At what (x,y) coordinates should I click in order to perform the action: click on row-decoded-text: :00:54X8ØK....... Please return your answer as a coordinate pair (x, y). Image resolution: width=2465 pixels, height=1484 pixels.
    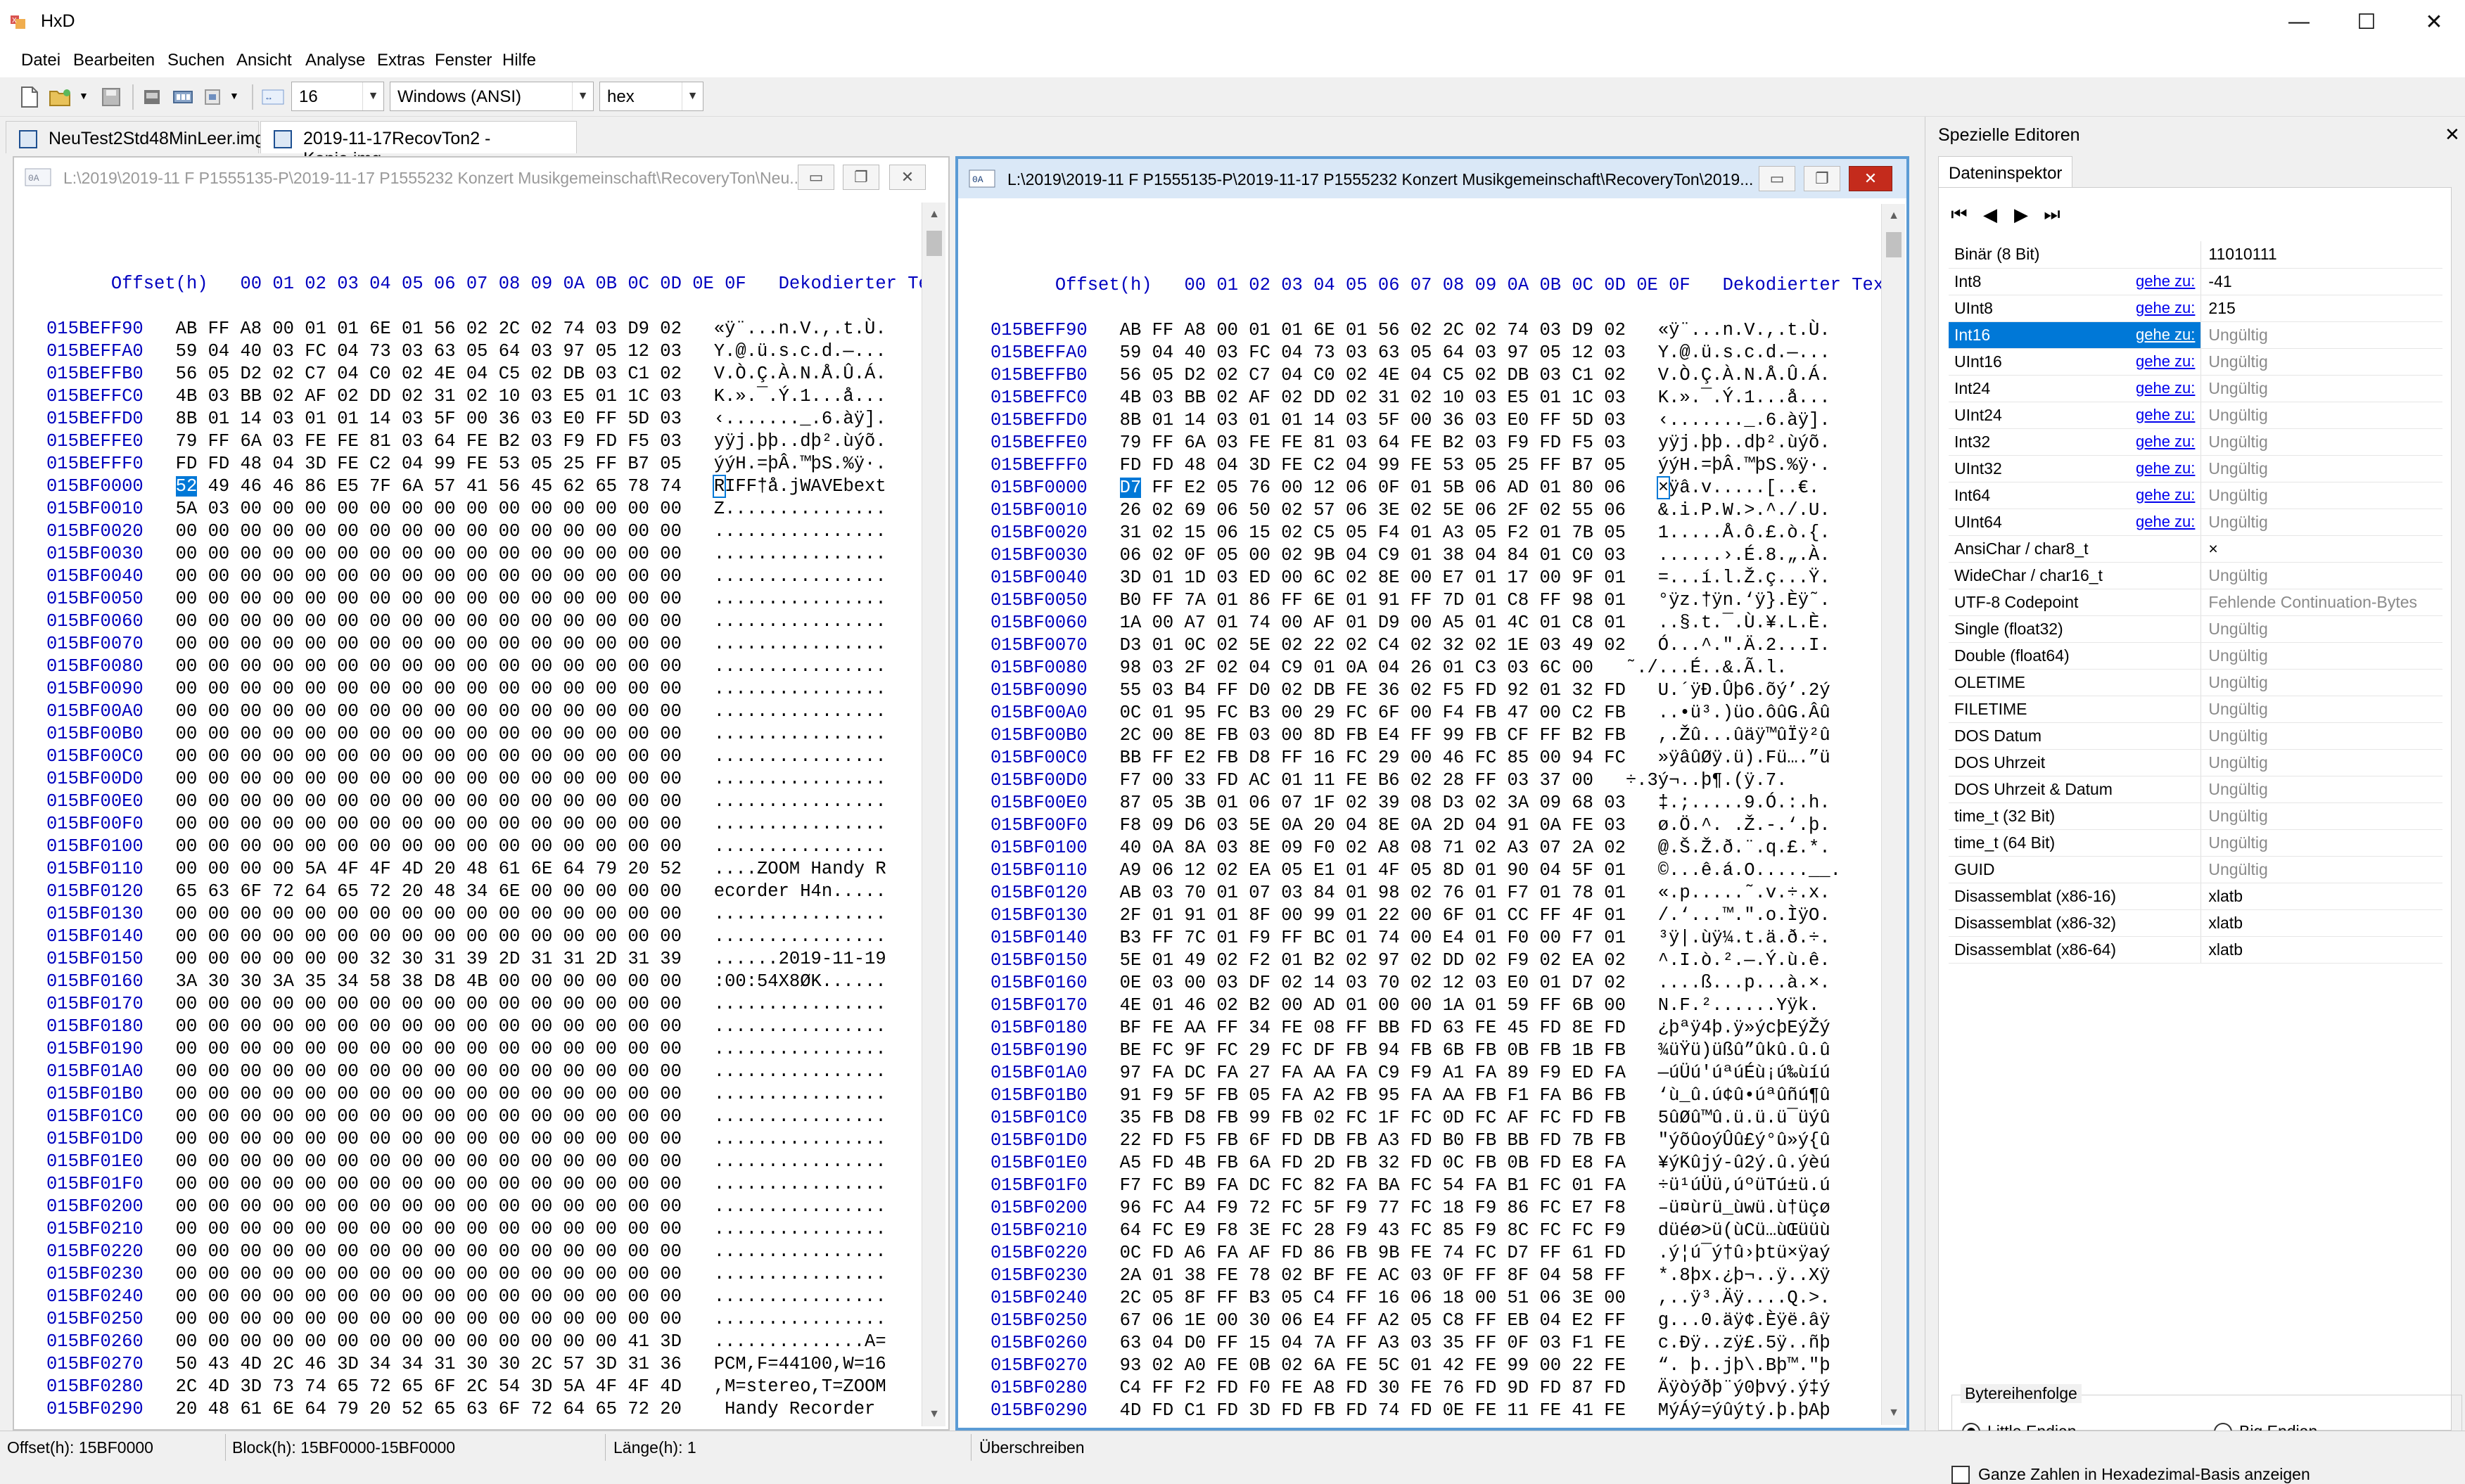
    Looking at the image, I should click on (800, 982).